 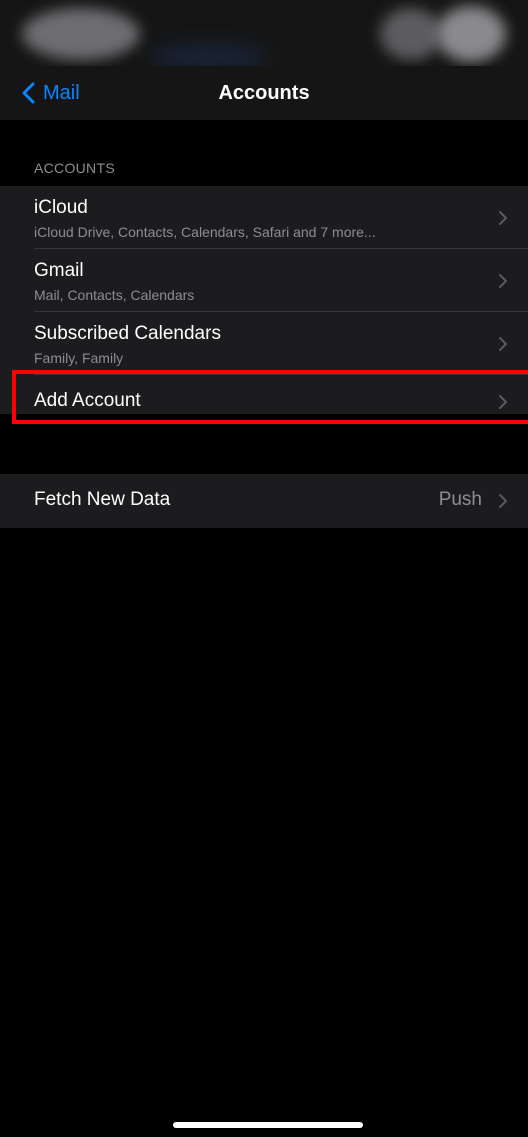 I want to click on account-row-subscribed-calendars: Subscribed Calendars Family, Family, so click(x=264, y=343).